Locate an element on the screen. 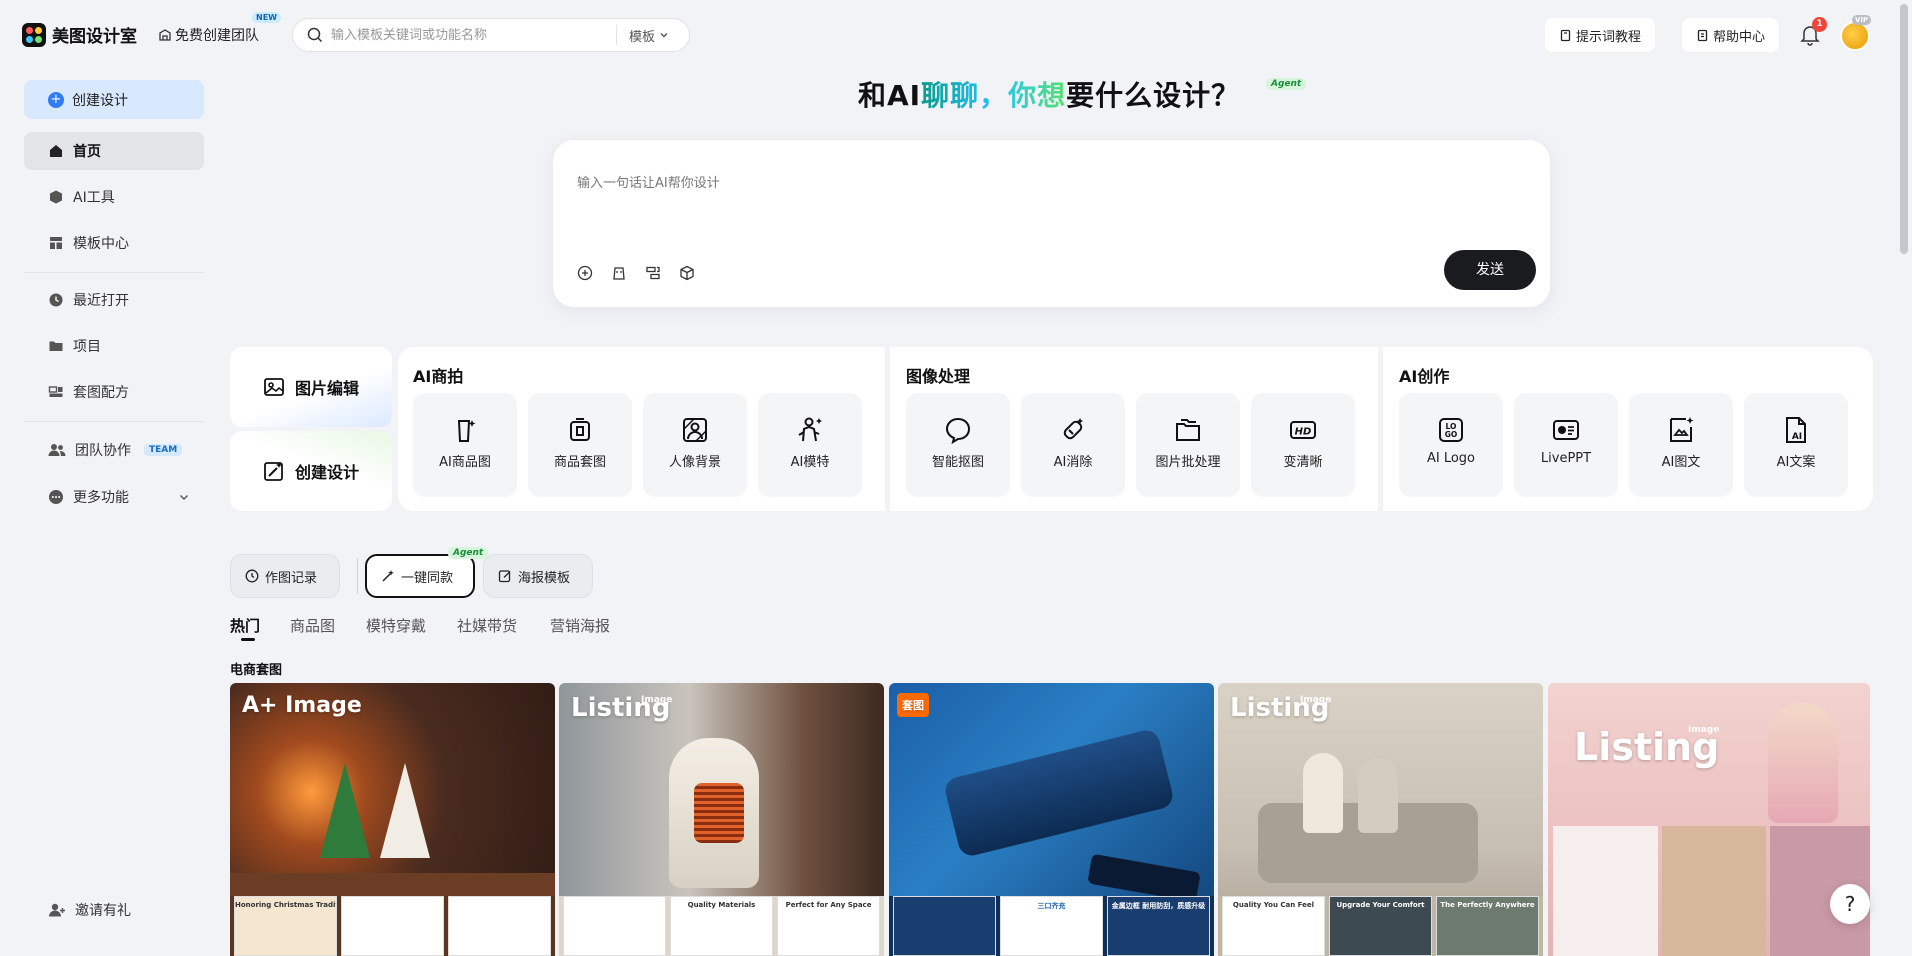 The height and width of the screenshot is (956, 1912). preview-tile: 金属边框 耐用防刮，质感升级 is located at coordinates (1158, 926).